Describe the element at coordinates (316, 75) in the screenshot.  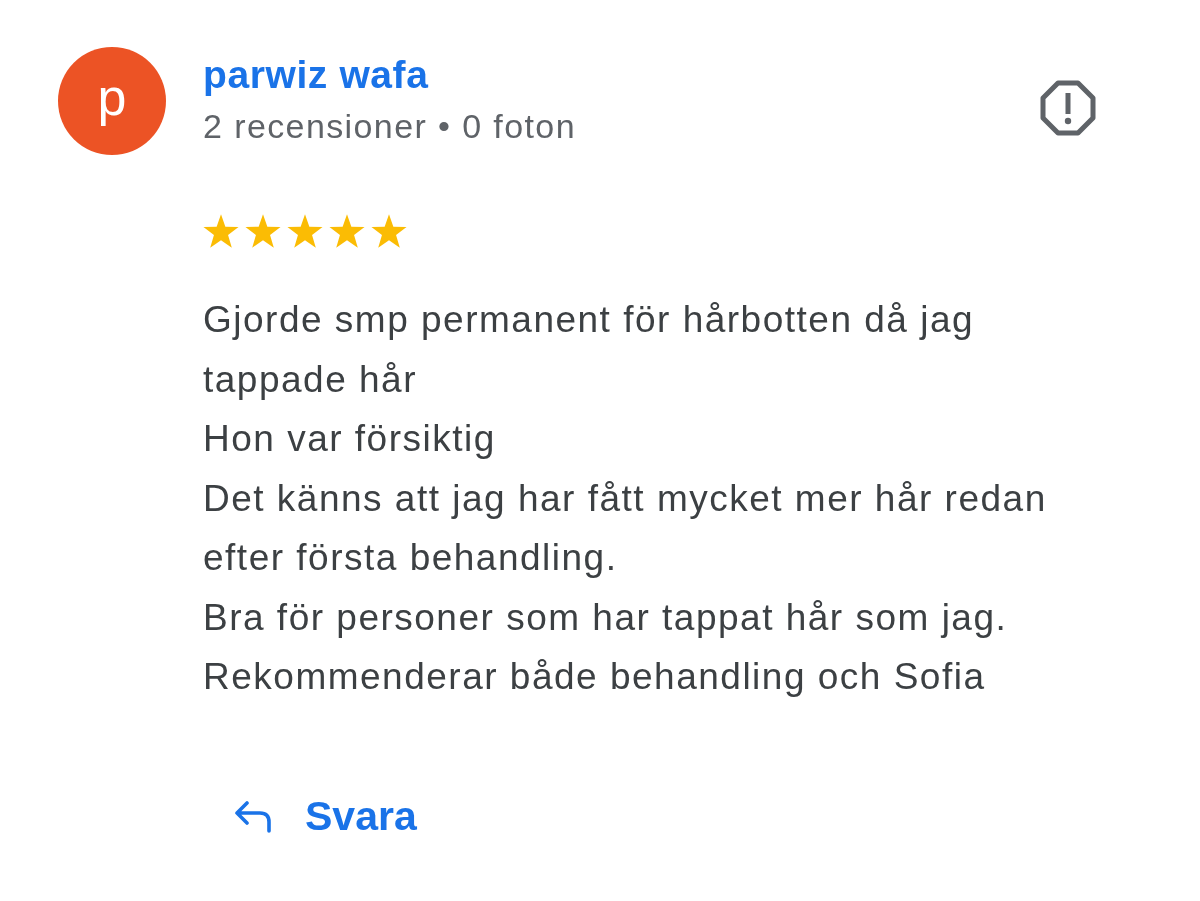
I see `reviewer-name-link: parwiz wafa` at that location.